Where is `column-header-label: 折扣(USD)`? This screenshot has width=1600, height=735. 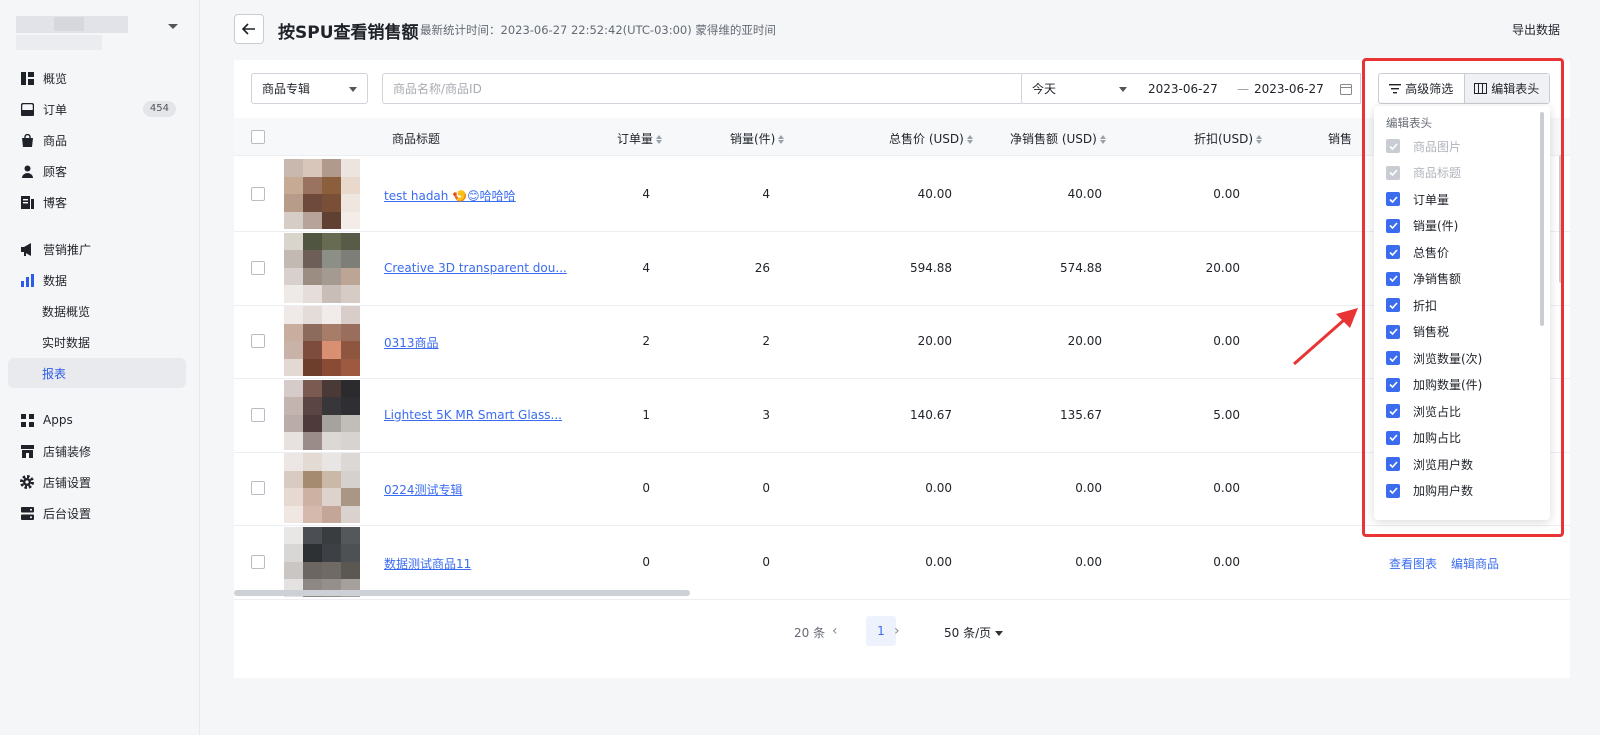
column-header-label: 折扣(USD) is located at coordinates (1224, 139).